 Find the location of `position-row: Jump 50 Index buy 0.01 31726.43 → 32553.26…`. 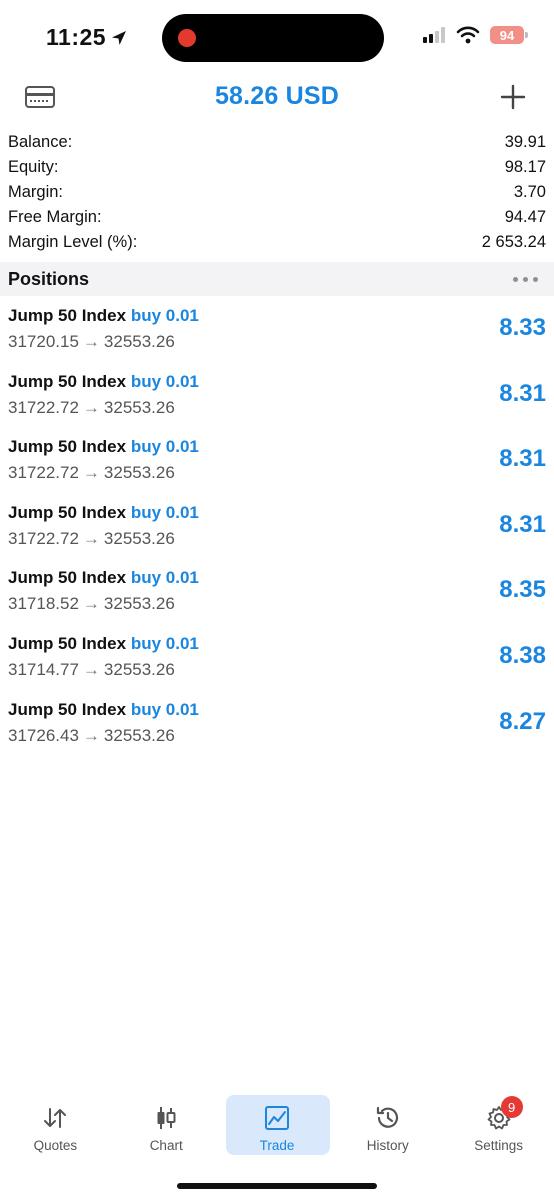

position-row: Jump 50 Index buy 0.01 31726.43 → 32553.26… is located at coordinates (277, 727).